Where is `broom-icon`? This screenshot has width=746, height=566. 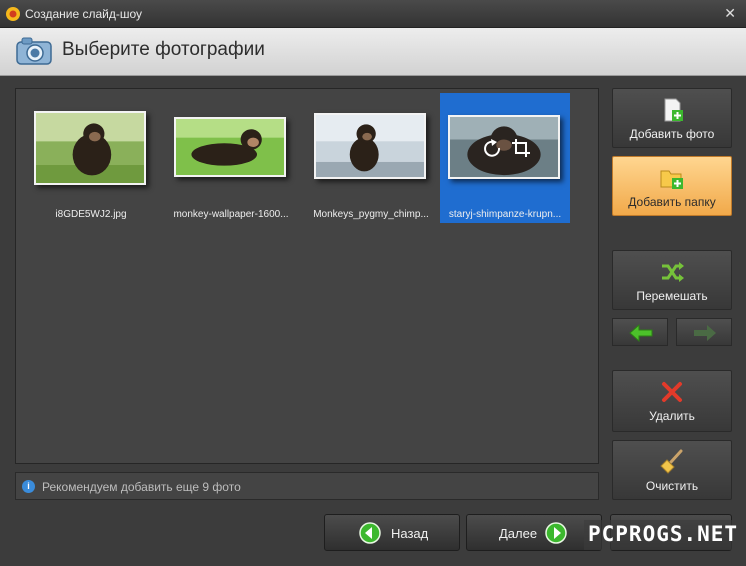 broom-icon is located at coordinates (671, 461).